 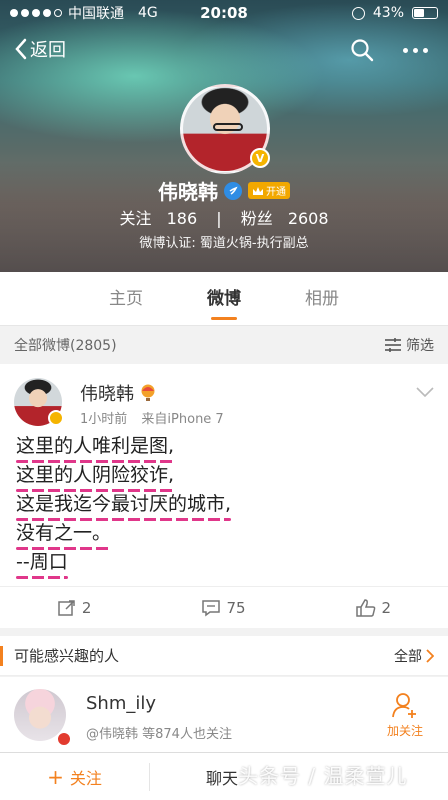 I want to click on suggestions-header: 可能感兴趣的人 全部, so click(x=224, y=656).